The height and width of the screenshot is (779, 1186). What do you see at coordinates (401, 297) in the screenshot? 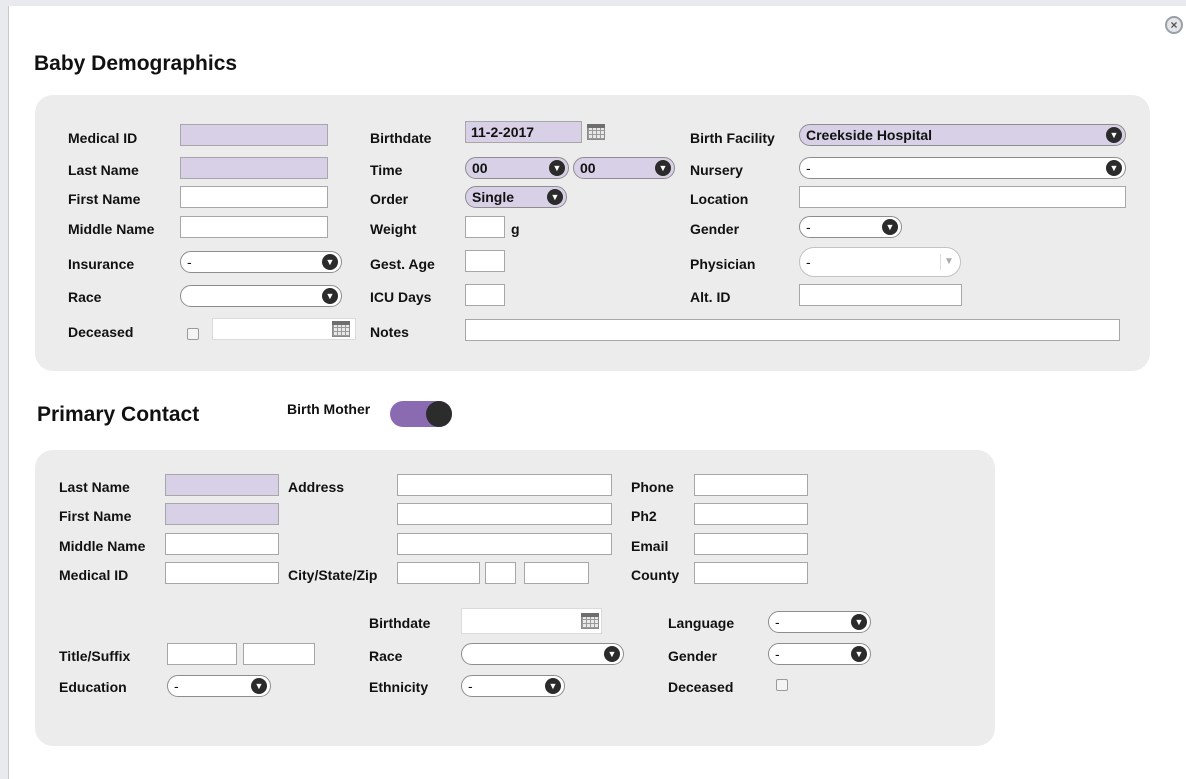
I see `icu-days-label: ICU Days` at bounding box center [401, 297].